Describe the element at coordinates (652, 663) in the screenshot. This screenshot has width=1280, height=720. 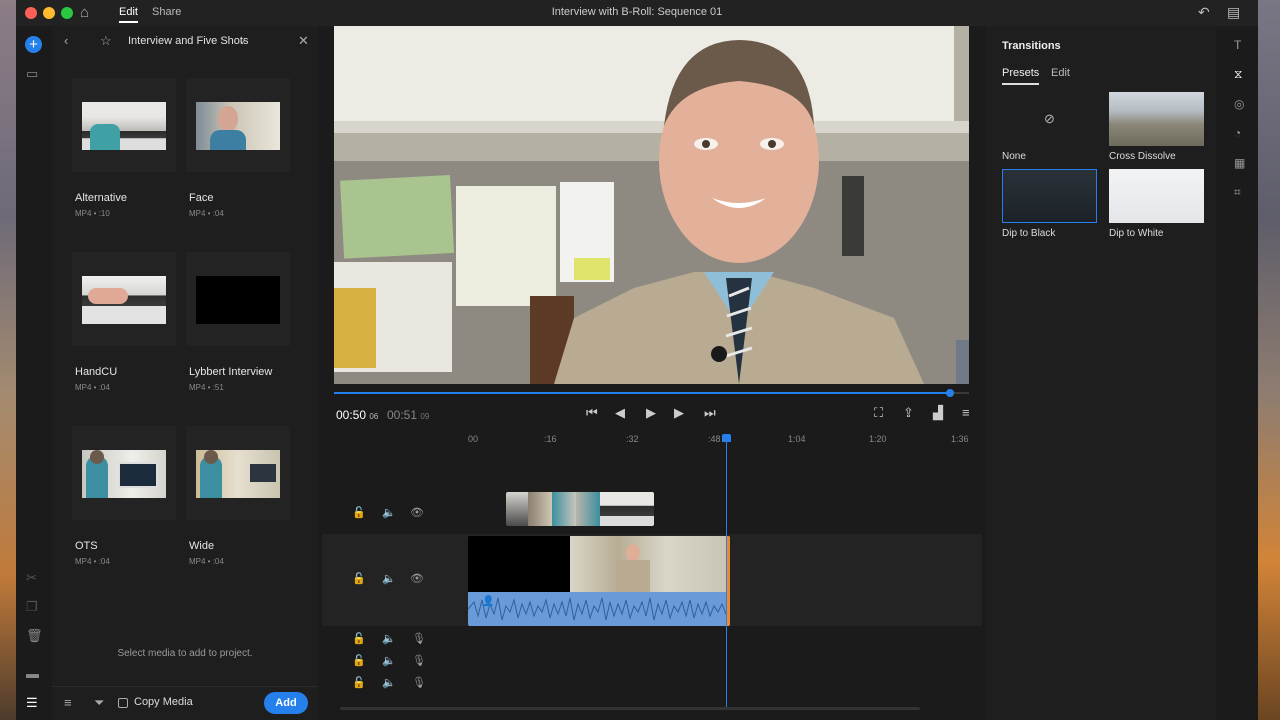
I see `audio-tracks: 🔓 🔈 🎙 🔓 🔈 🎙 🔓 🔈 🎙` at that location.